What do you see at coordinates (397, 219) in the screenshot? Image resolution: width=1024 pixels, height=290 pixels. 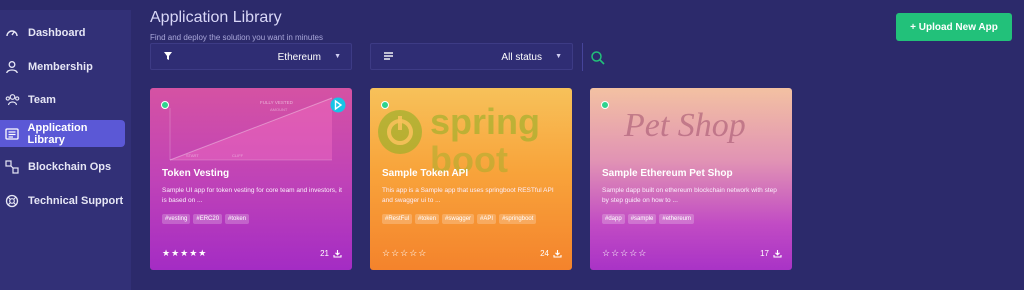 I see `tag: #RestFul` at bounding box center [397, 219].